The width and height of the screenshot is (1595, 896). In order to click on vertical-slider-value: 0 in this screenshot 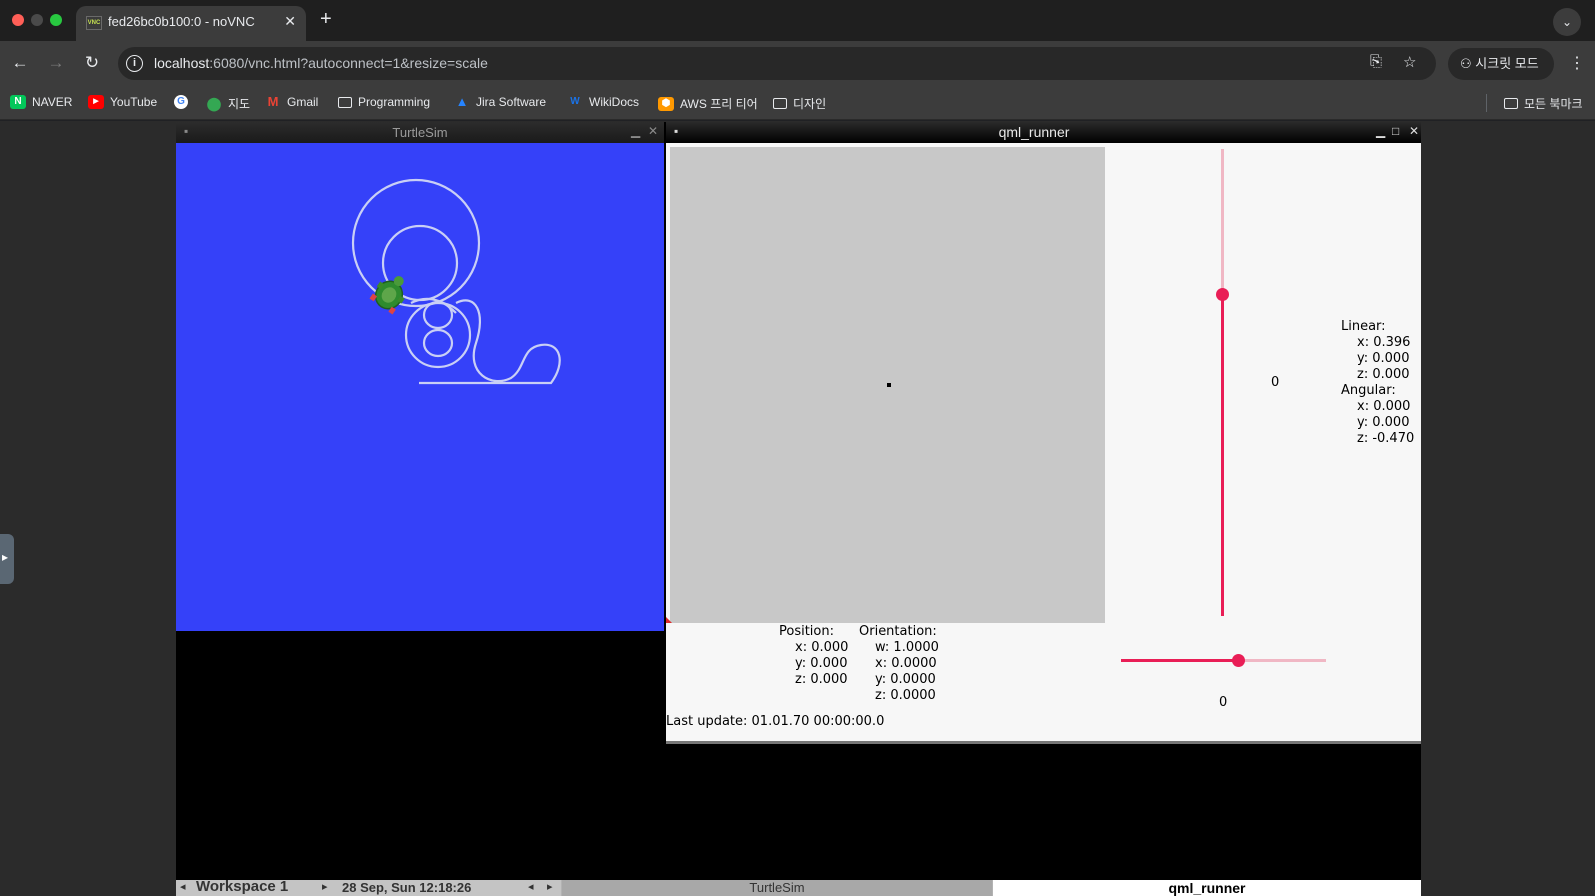, I will do `click(1275, 382)`.